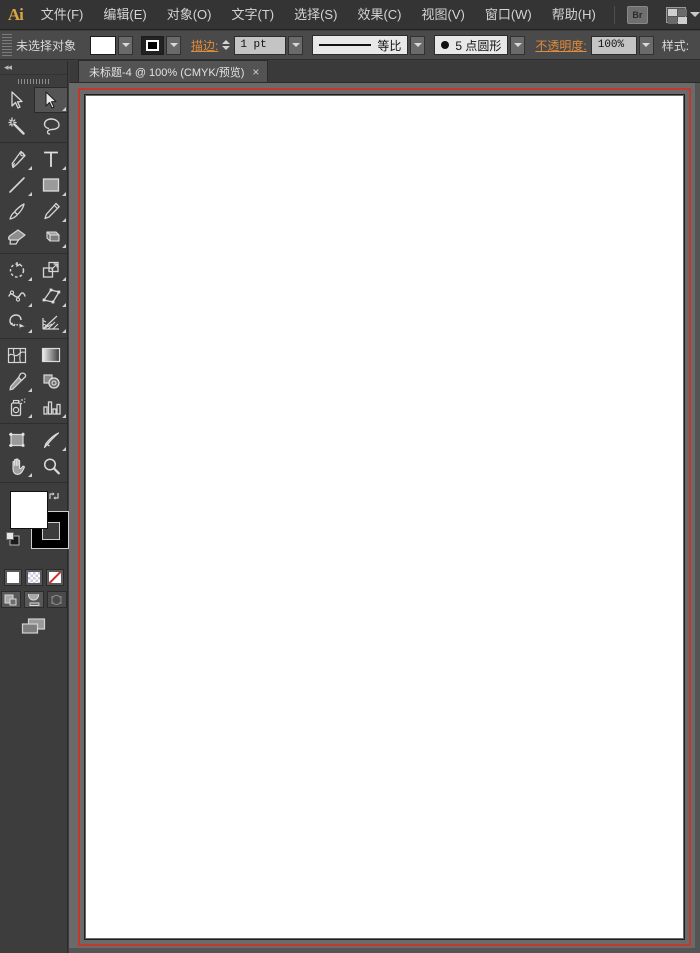 This screenshot has height=953, width=700. I want to click on lasso-tool, so click(51, 126).